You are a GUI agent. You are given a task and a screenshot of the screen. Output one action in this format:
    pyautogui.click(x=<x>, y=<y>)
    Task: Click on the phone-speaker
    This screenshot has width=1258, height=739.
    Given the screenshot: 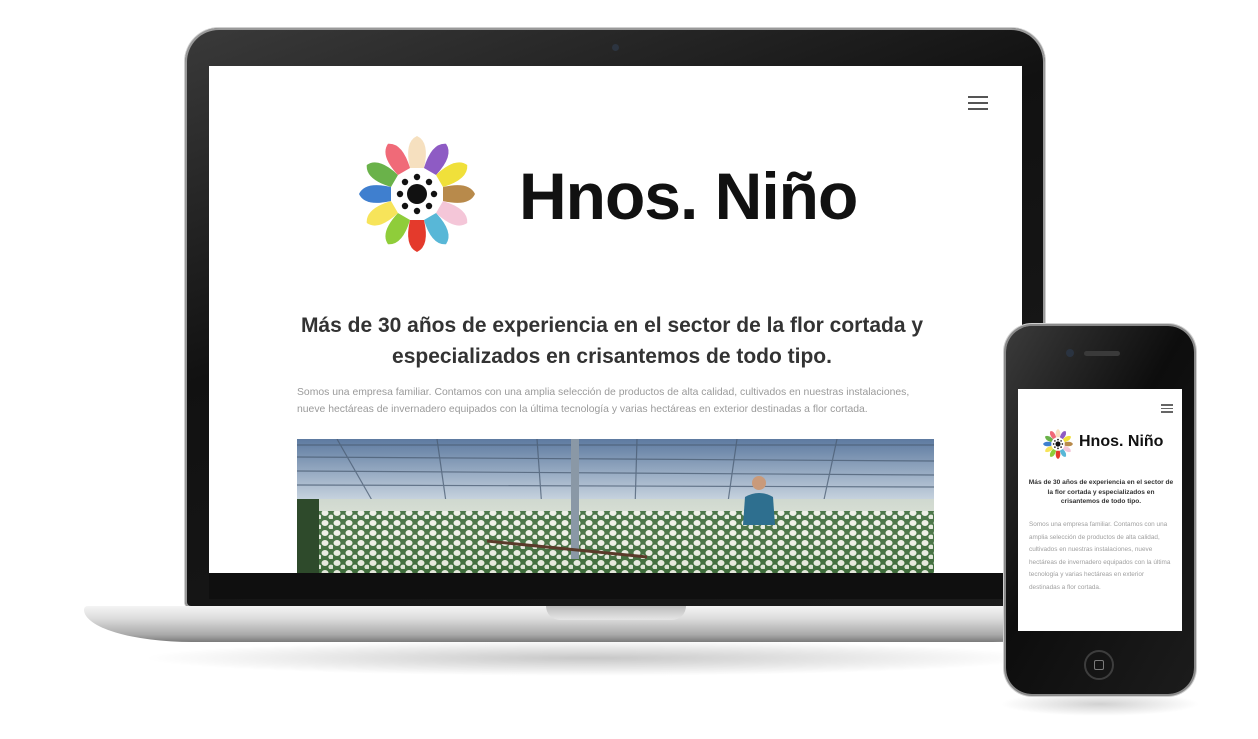 What is the action you would take?
    pyautogui.click(x=1102, y=353)
    